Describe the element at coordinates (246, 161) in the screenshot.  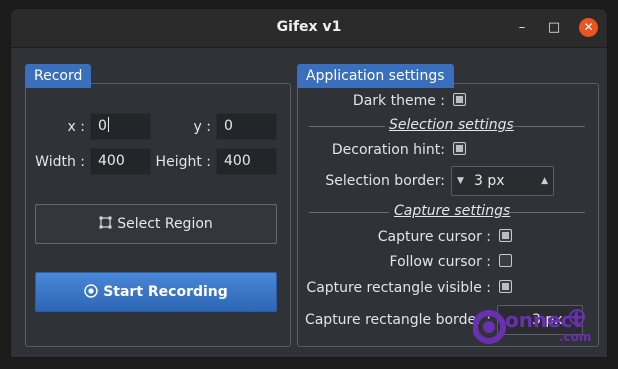
I see `height-input: 400` at that location.